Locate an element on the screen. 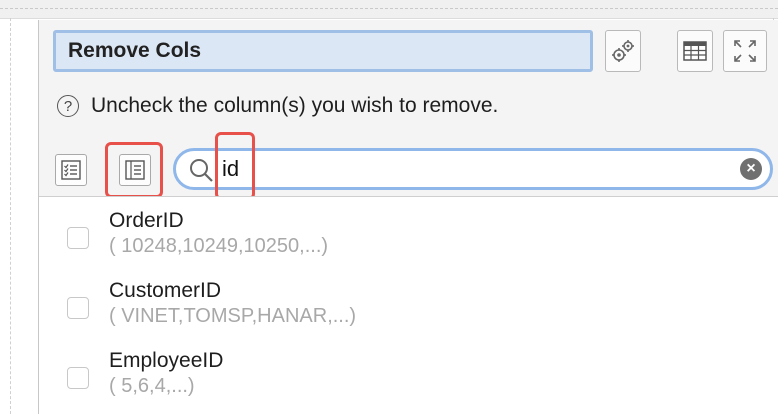  column-name: OrderID is located at coordinates (146, 220).